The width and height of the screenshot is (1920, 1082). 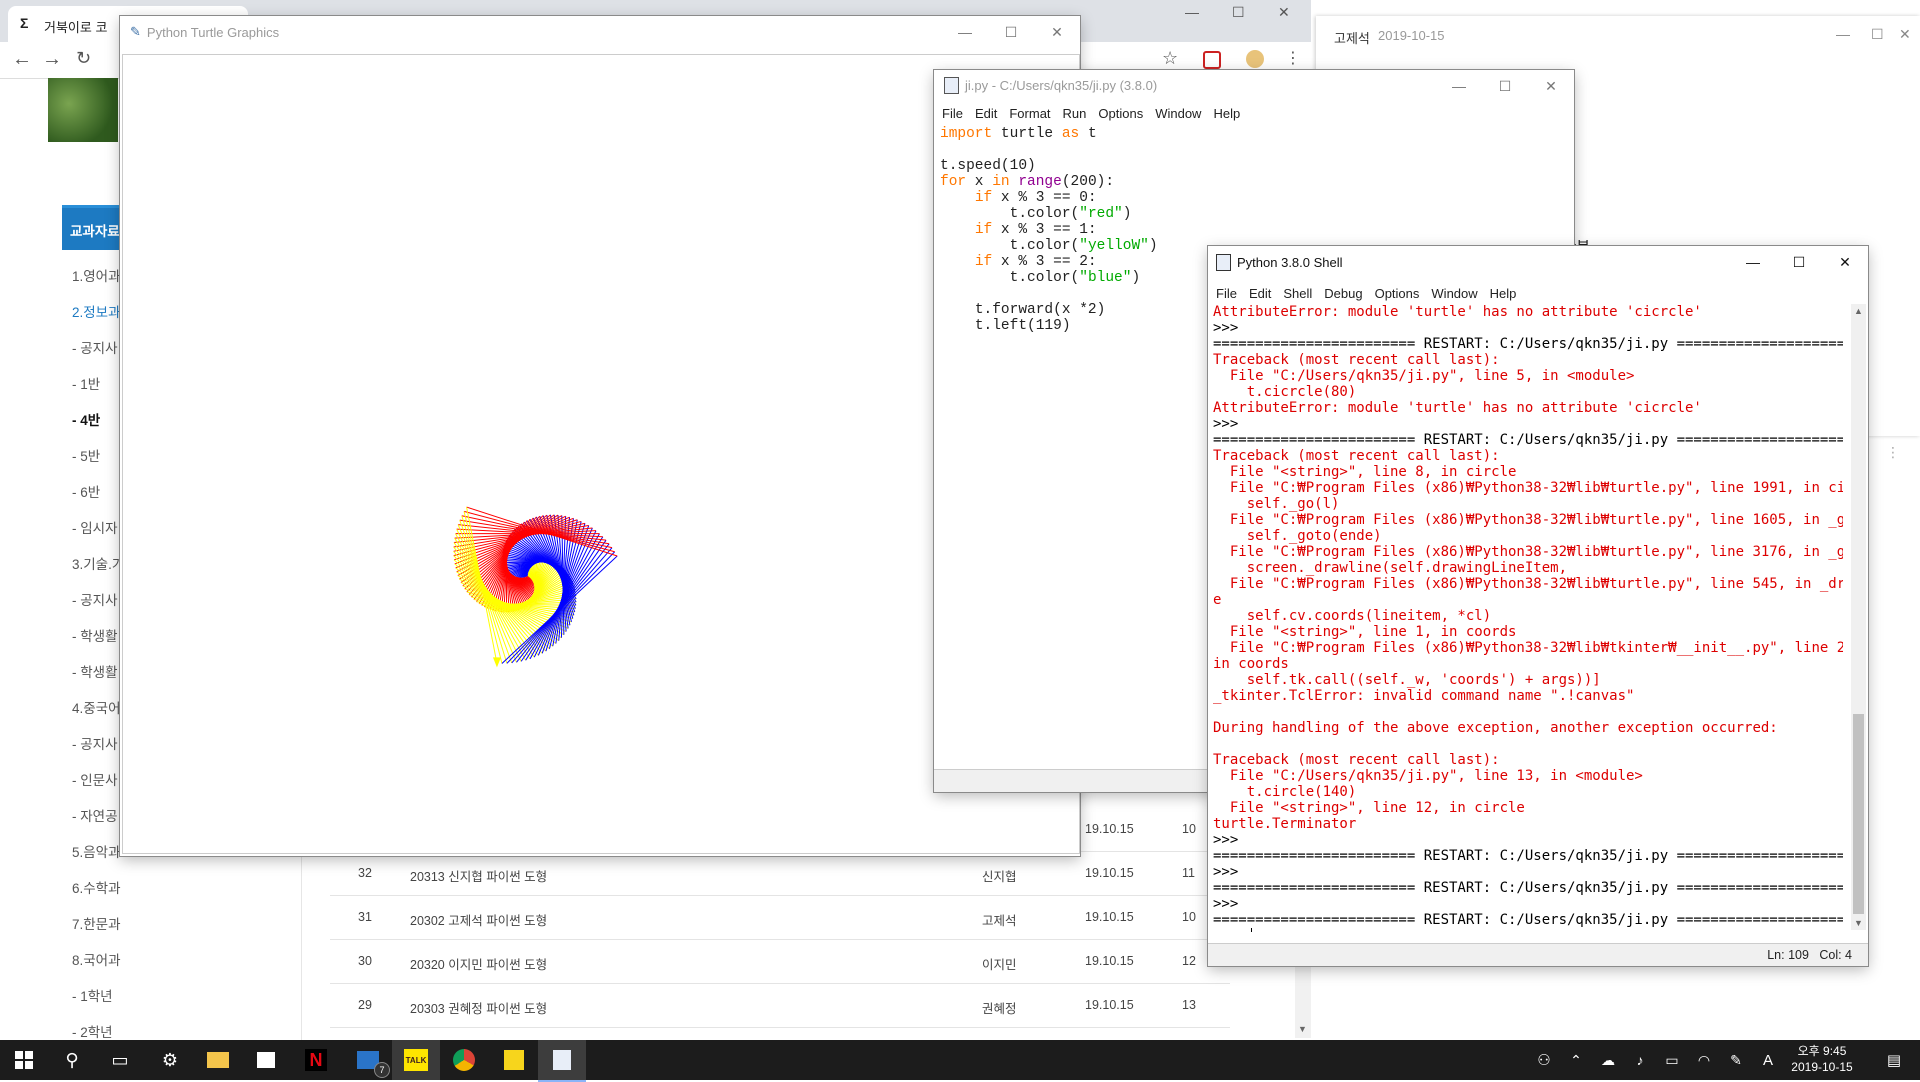 I want to click on reload-icon: ↻, so click(x=83, y=58).